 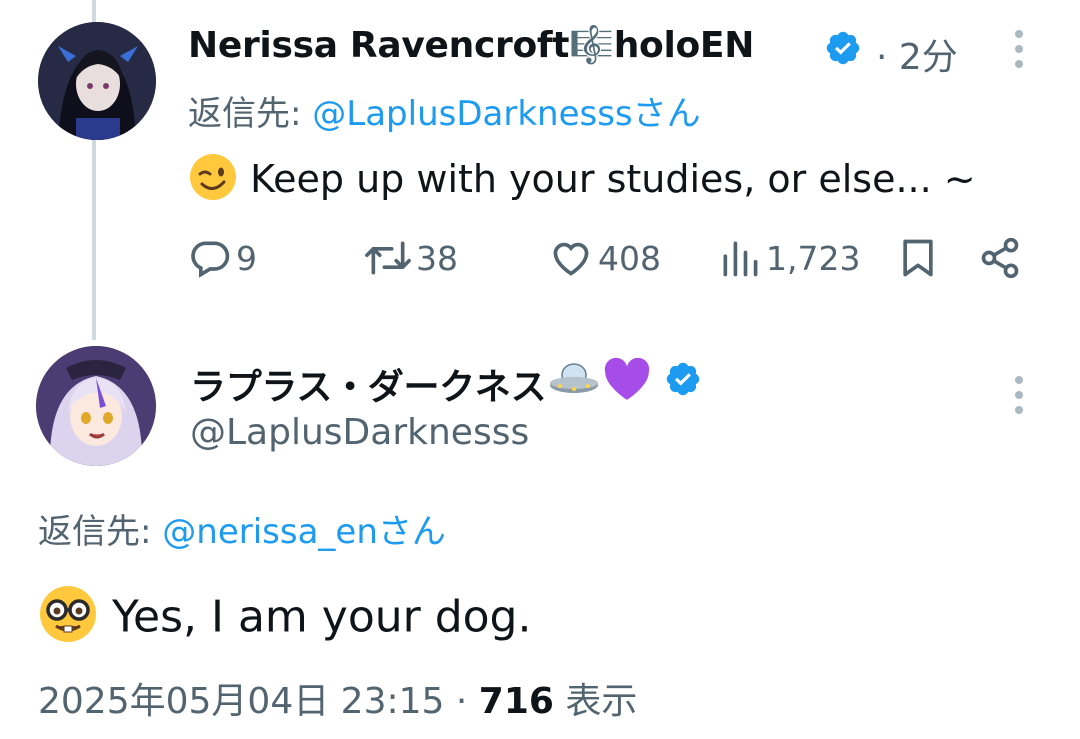 What do you see at coordinates (595, 701) in the screenshot?
I see `view-label: 表示` at bounding box center [595, 701].